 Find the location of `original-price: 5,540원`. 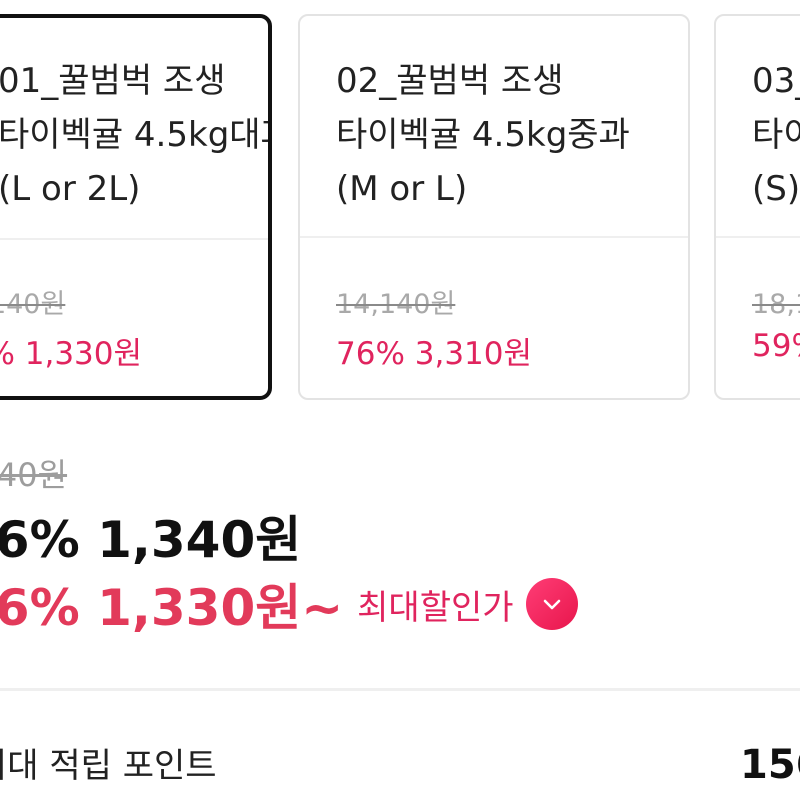

original-price: 5,540원 is located at coordinates (34, 475).